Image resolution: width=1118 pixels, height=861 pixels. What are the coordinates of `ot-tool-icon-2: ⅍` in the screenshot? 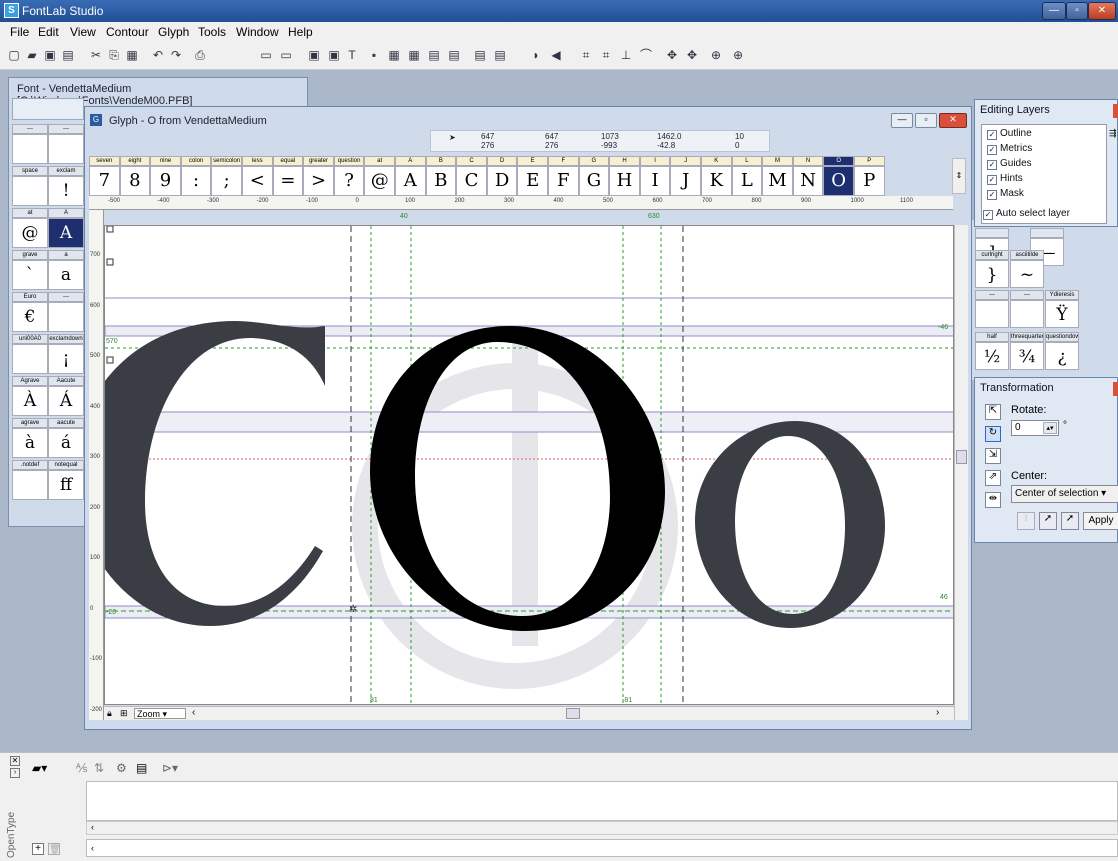 It's located at (81, 768).